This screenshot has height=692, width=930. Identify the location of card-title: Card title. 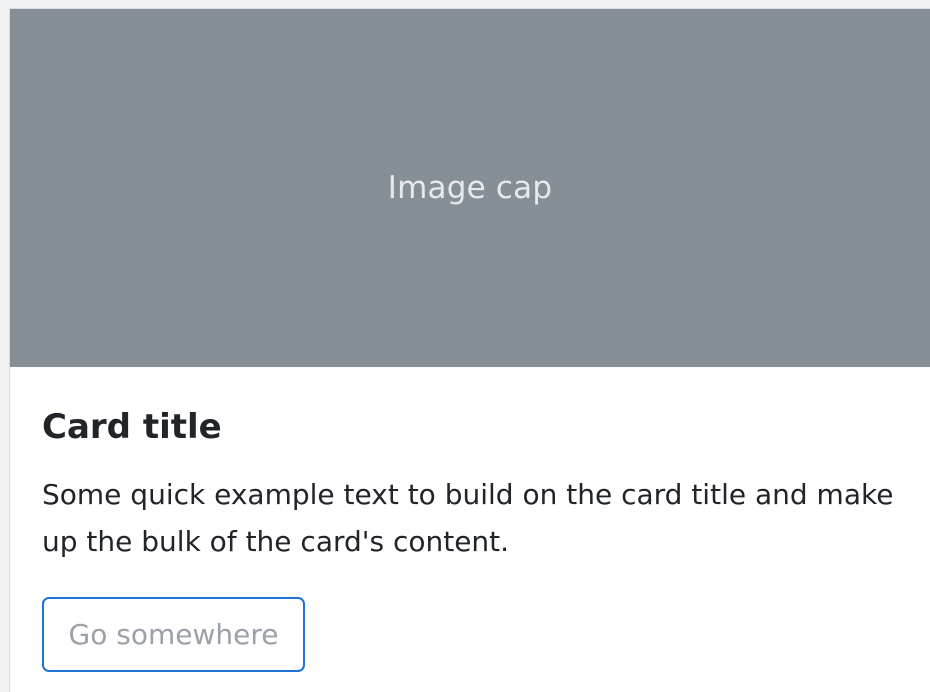
(132, 427).